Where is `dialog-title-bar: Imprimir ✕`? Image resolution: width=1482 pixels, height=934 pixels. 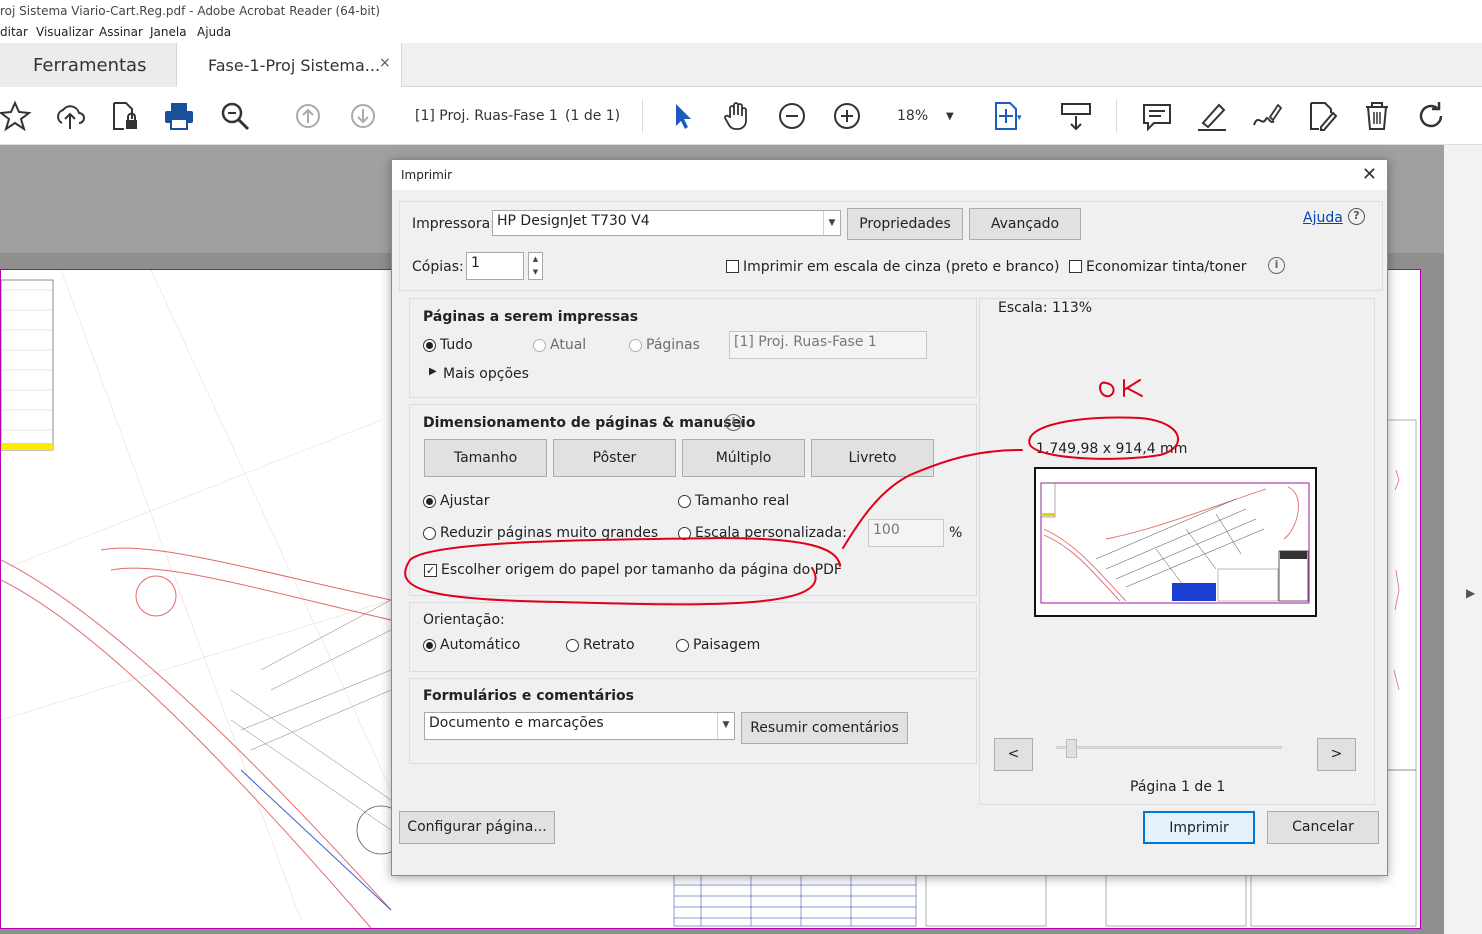
dialog-title-bar: Imprimir ✕ is located at coordinates (889, 175).